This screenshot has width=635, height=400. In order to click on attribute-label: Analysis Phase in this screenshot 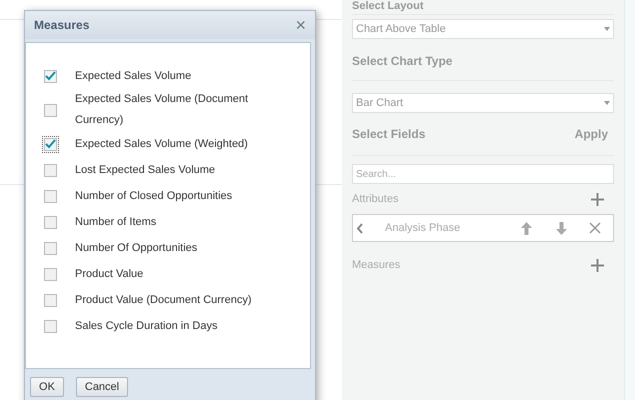, I will do `click(423, 228)`.